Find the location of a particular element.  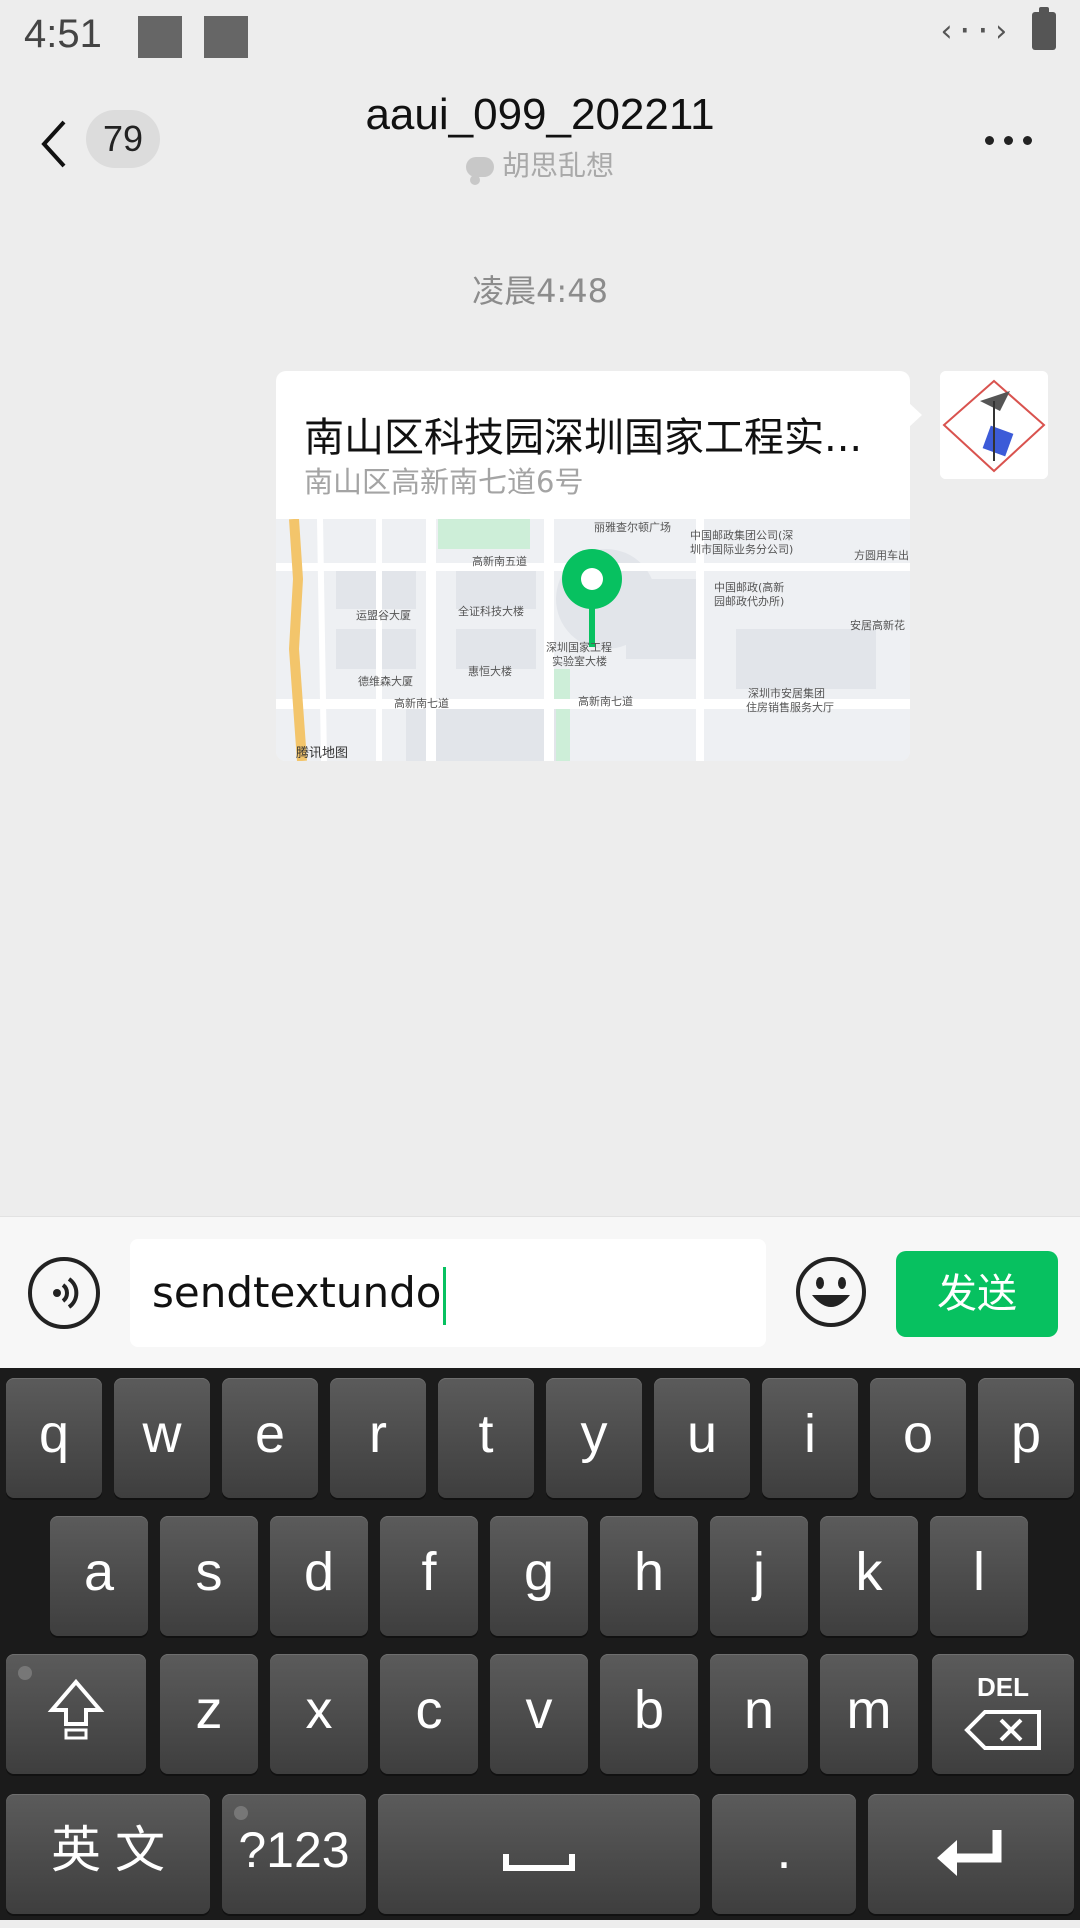

battery-icon is located at coordinates (1044, 28).